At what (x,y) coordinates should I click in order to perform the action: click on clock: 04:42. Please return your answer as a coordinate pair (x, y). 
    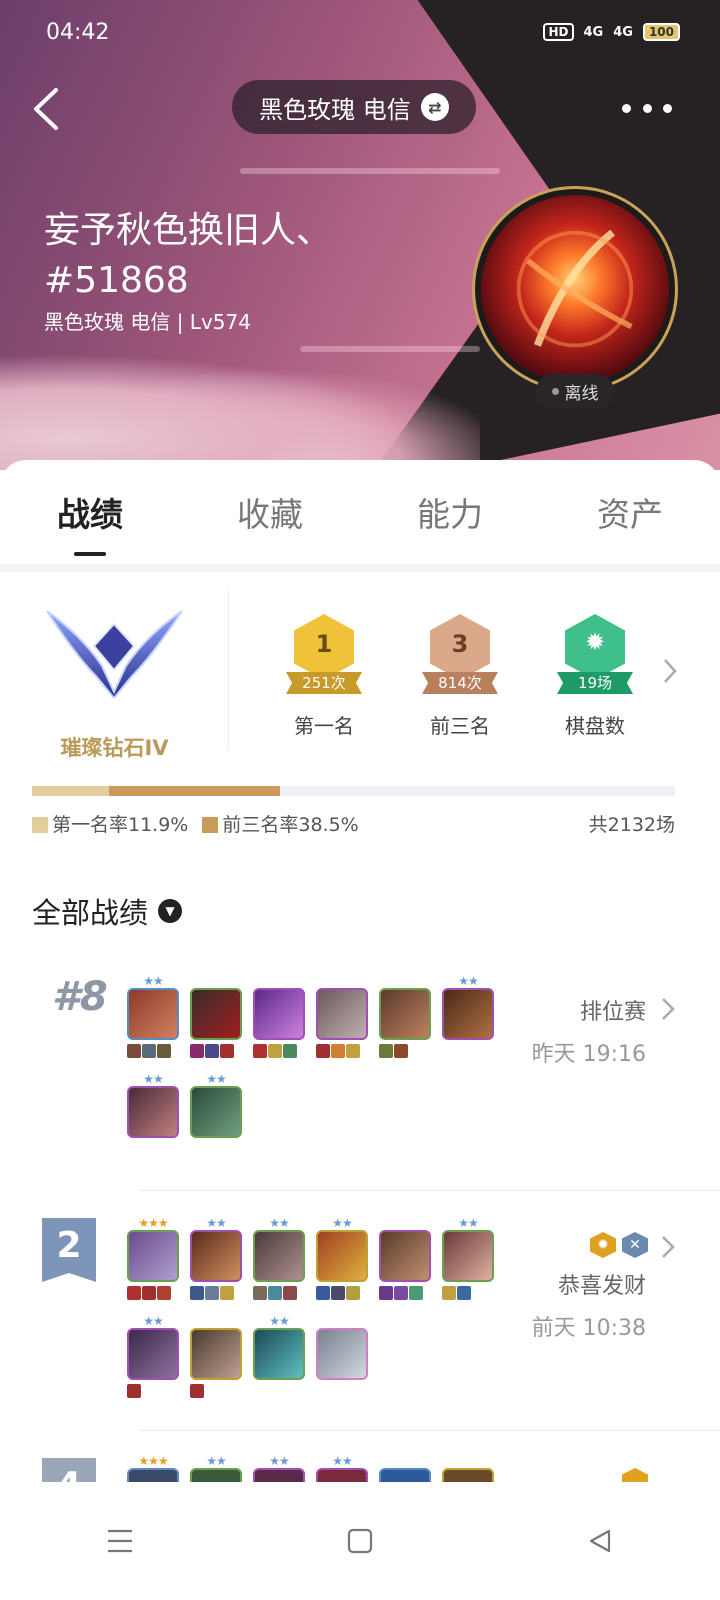
    Looking at the image, I should click on (78, 32).